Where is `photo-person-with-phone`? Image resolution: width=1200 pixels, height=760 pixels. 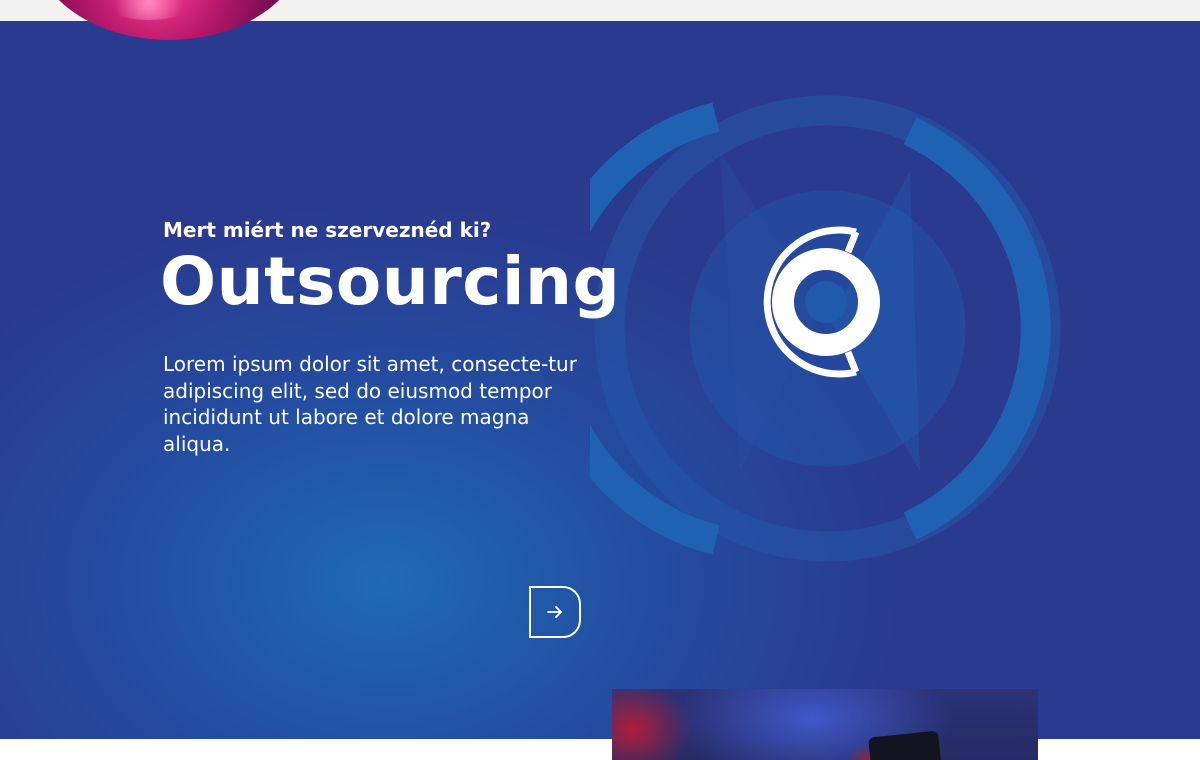
photo-person-with-phone is located at coordinates (825, 724).